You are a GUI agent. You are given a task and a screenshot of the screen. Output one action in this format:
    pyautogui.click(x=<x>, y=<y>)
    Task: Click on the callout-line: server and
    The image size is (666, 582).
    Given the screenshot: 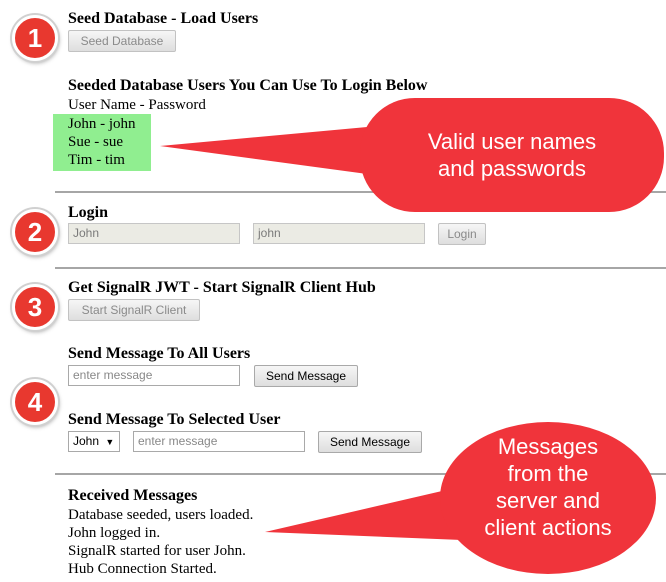 What is the action you would take?
    pyautogui.click(x=548, y=500)
    